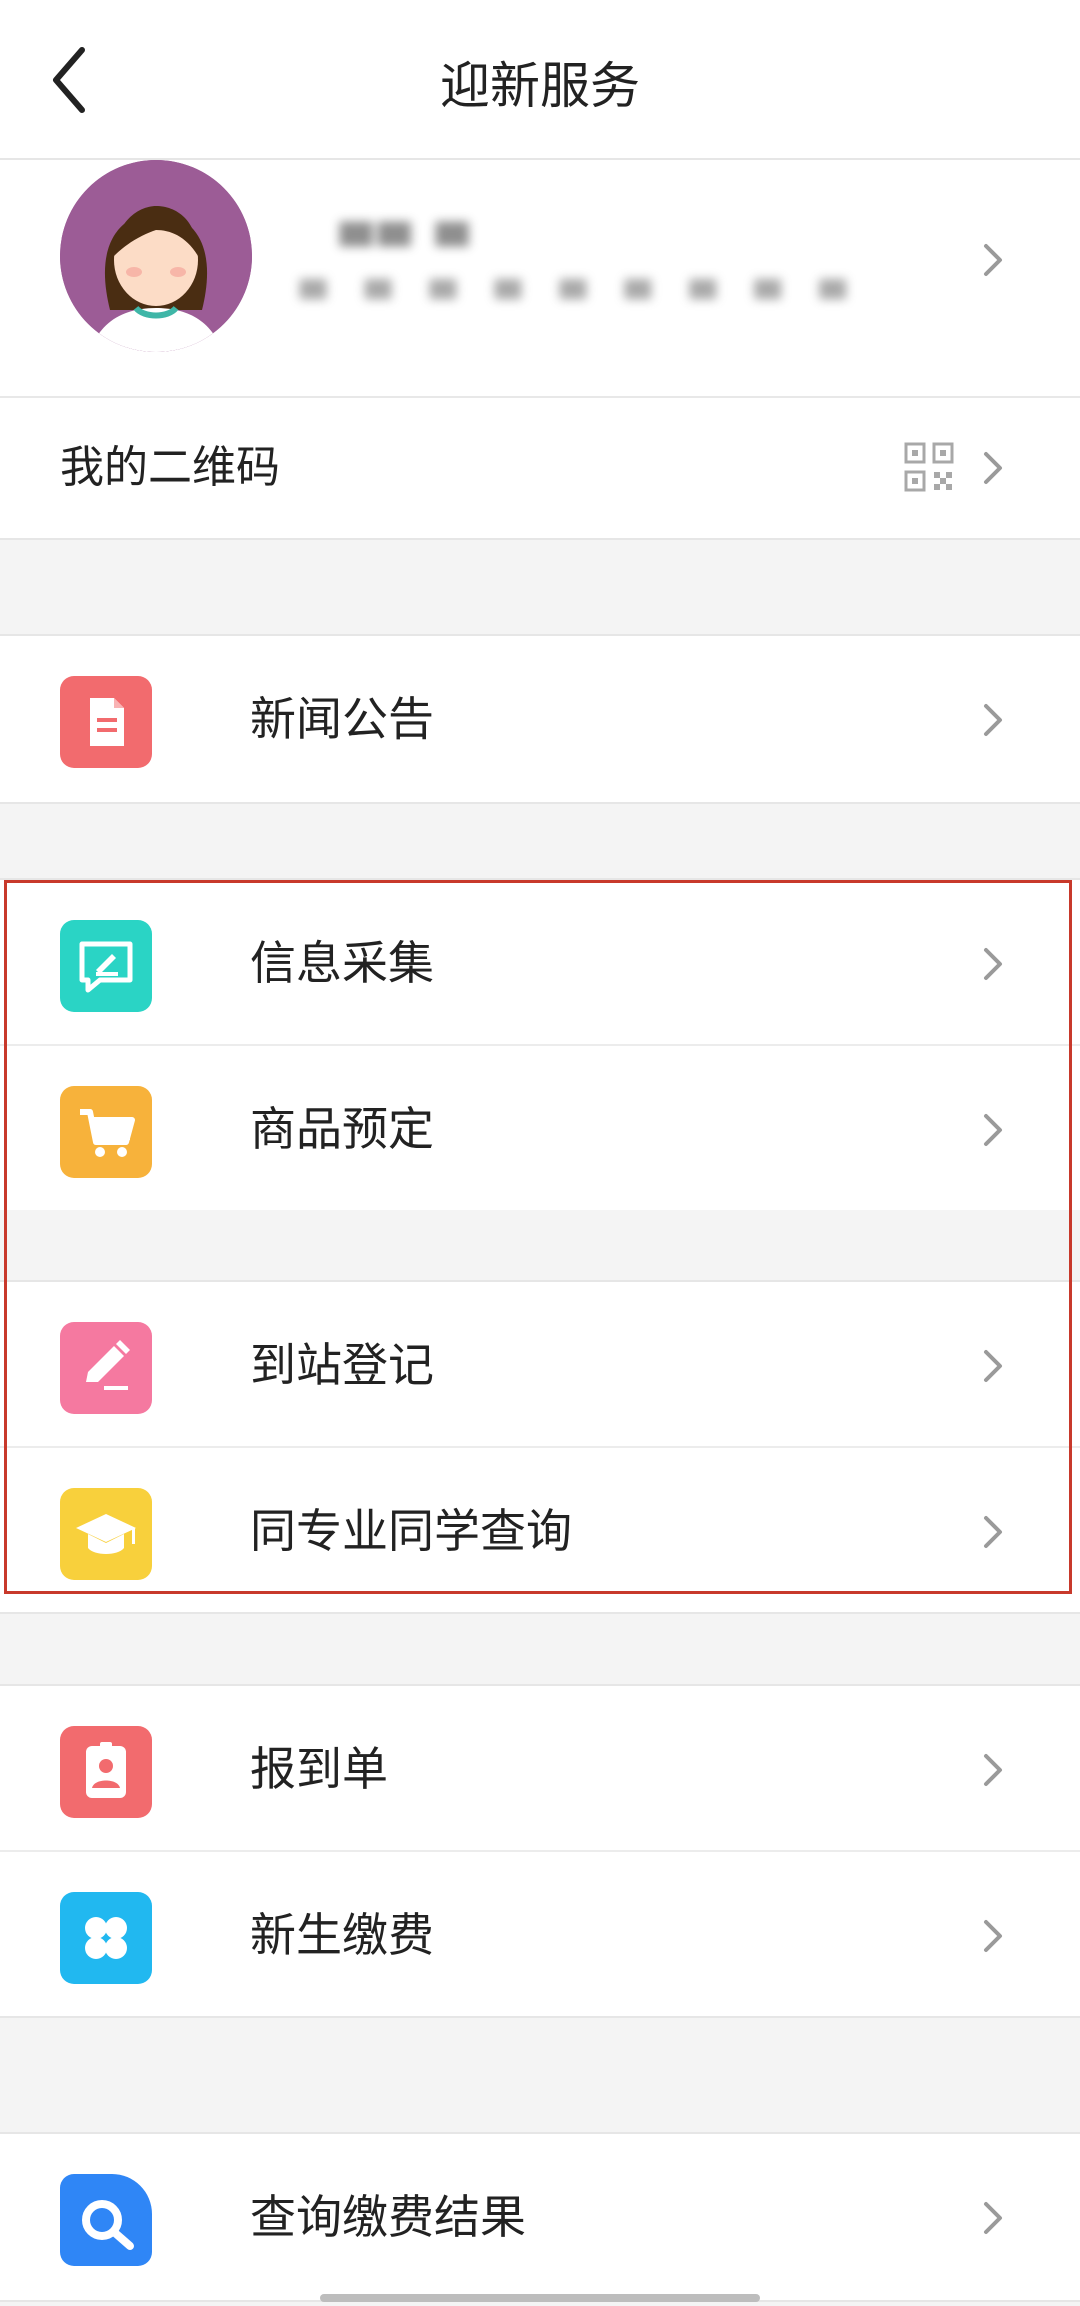  I want to click on clover-grid-icon, so click(106, 1938).